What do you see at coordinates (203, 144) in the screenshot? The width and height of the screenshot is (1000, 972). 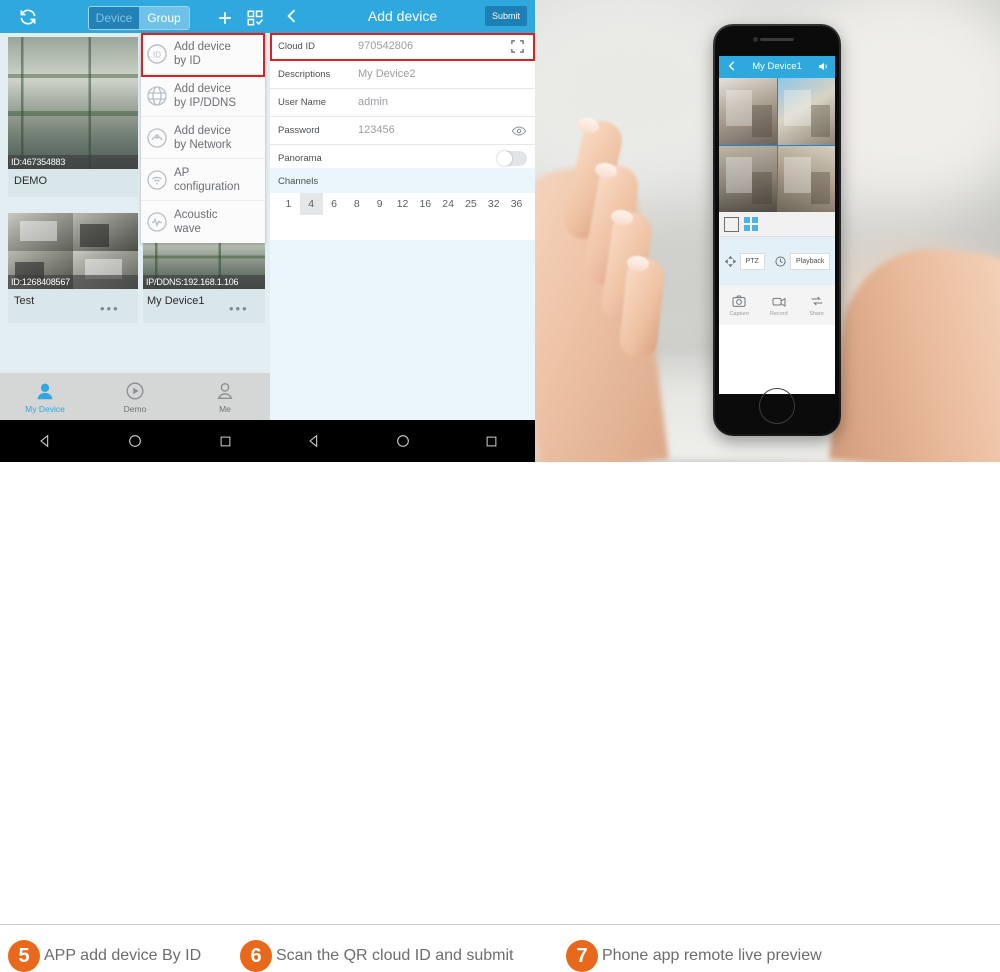 I see `menu-item-line2: by Network` at bounding box center [203, 144].